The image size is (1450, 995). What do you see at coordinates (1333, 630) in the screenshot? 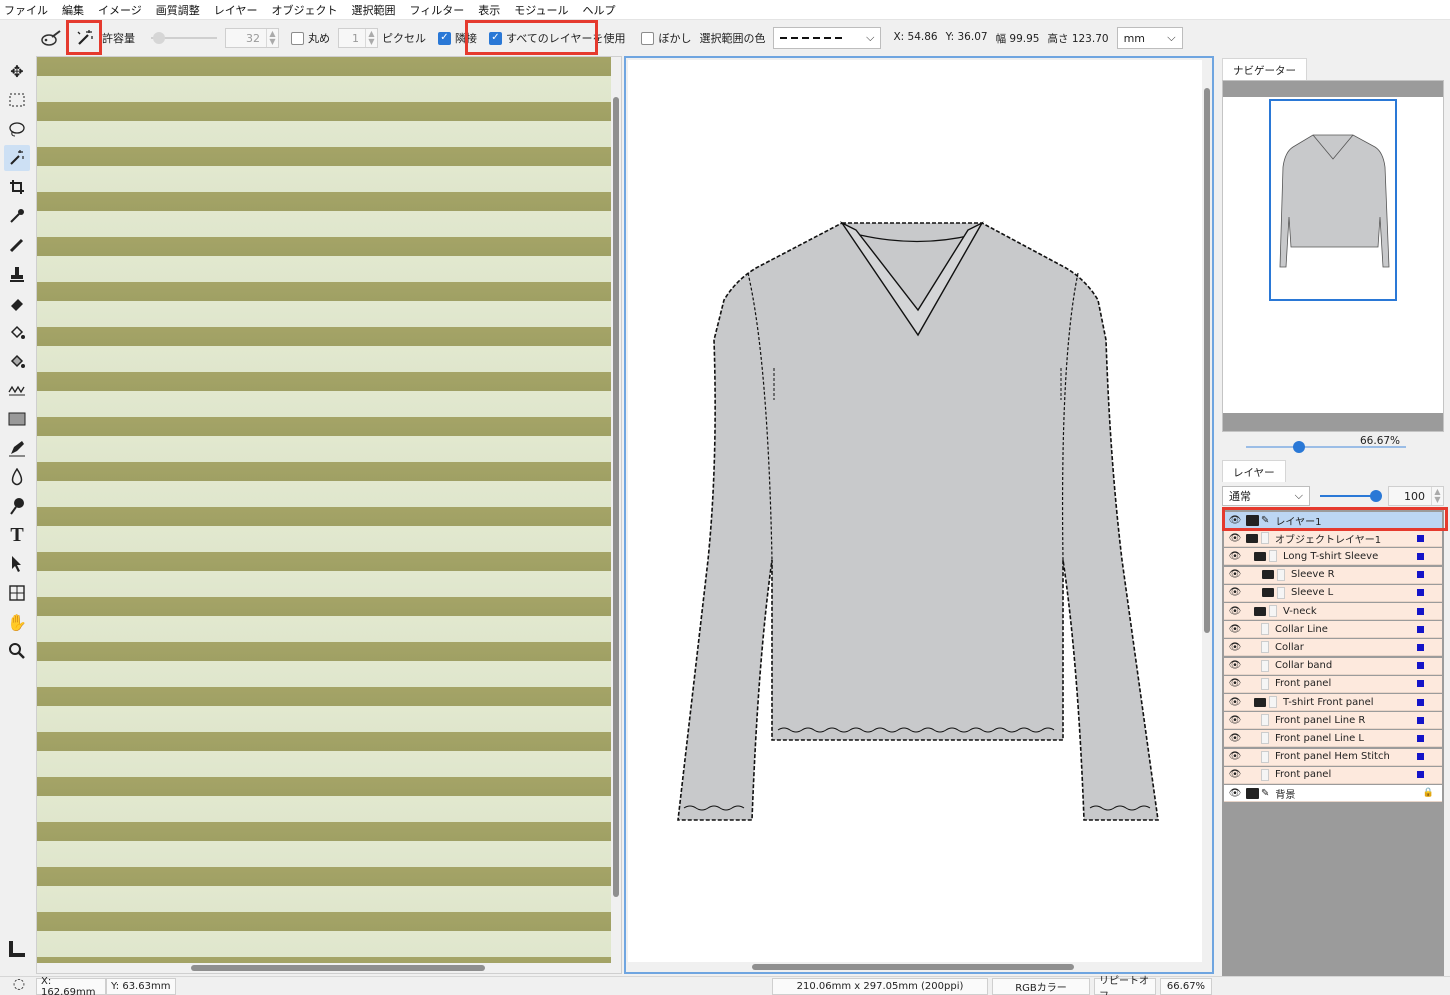
I see `layer-row: 👁 Collar Line` at bounding box center [1333, 630].